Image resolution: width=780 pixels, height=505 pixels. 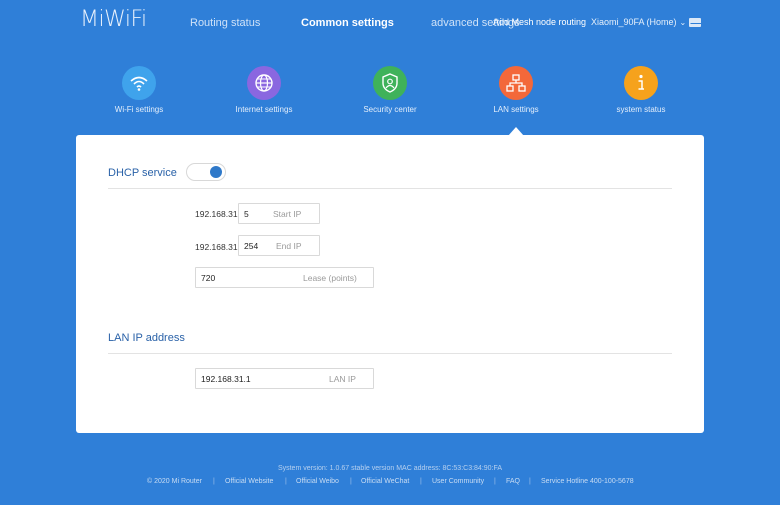 I want to click on lan-ip-input: 192.168.31.1 LAN IP, so click(x=284, y=378).